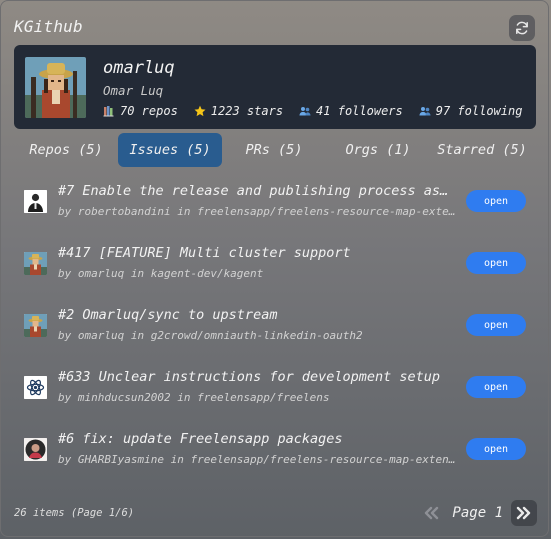  What do you see at coordinates (170, 150) in the screenshot?
I see `tab-issues: Issues (5)` at bounding box center [170, 150].